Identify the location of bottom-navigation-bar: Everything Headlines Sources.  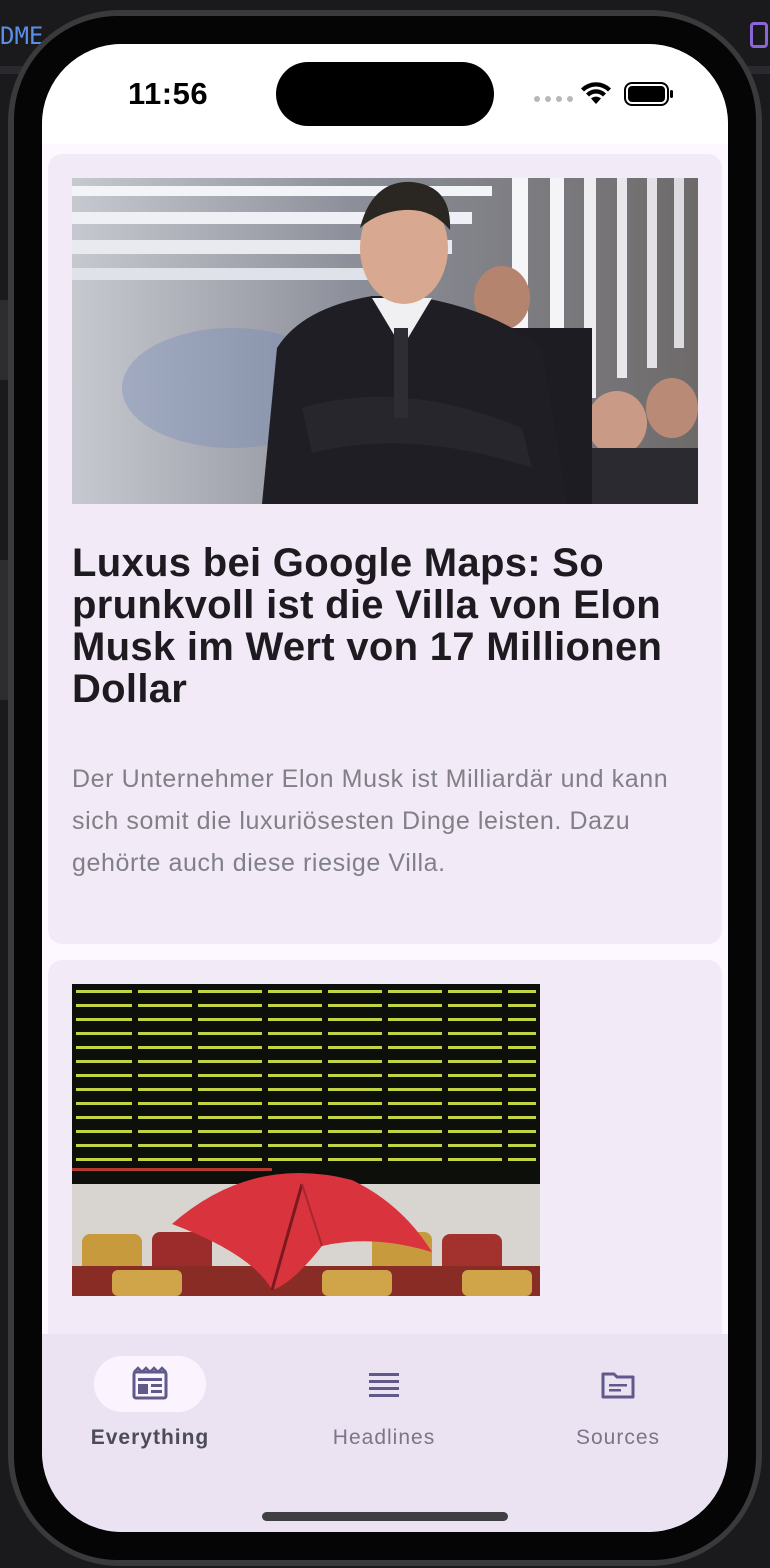
(385, 1433).